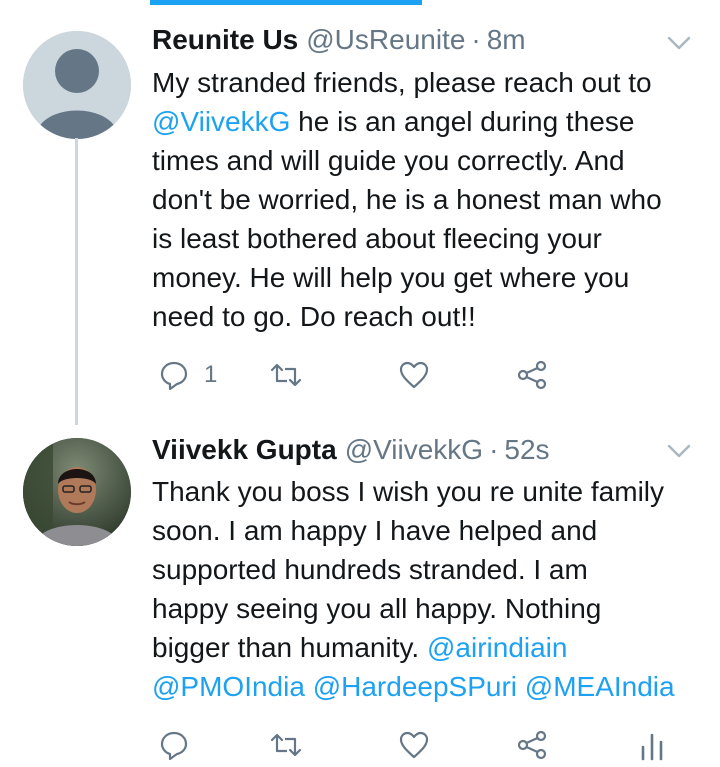 The height and width of the screenshot is (767, 720). What do you see at coordinates (225, 40) in the screenshot?
I see `author-name: Reunite Us` at bounding box center [225, 40].